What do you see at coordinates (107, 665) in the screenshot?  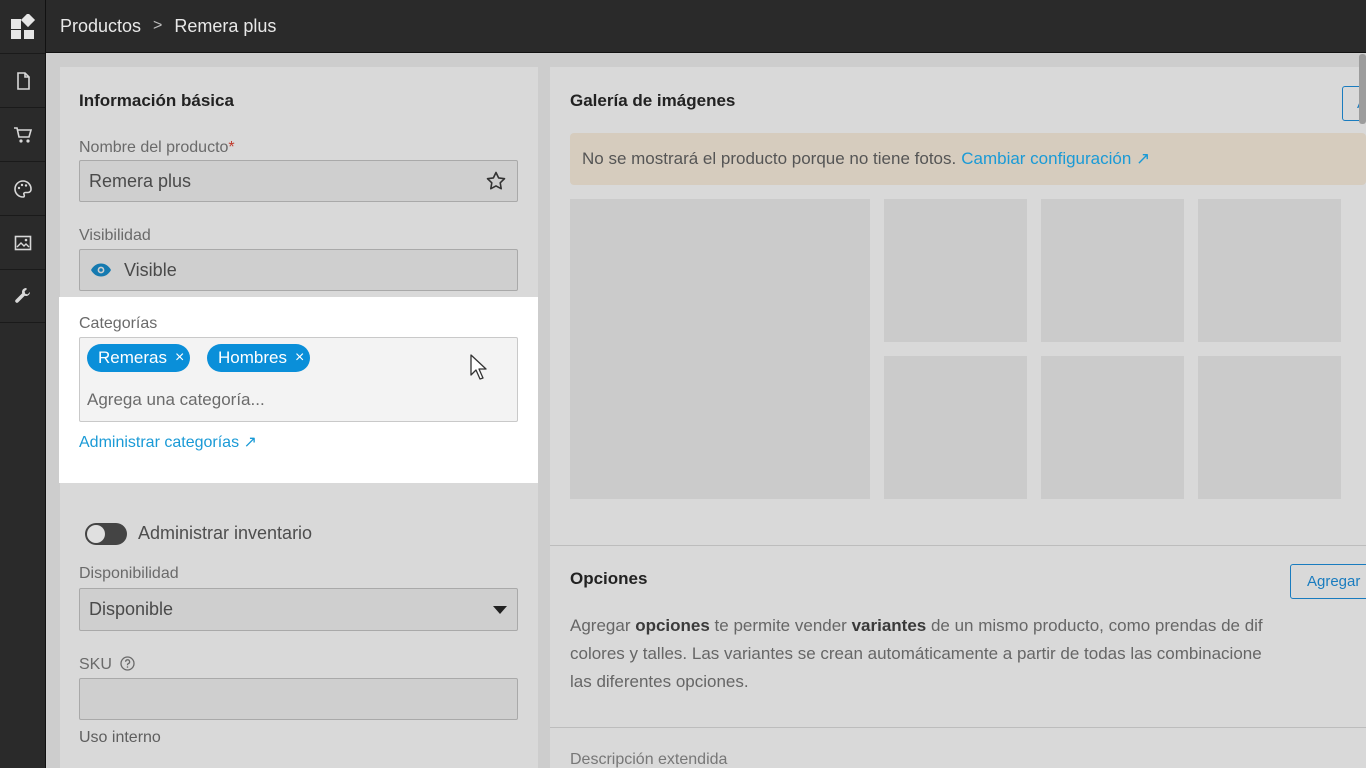 I see `sku-label: SKU` at bounding box center [107, 665].